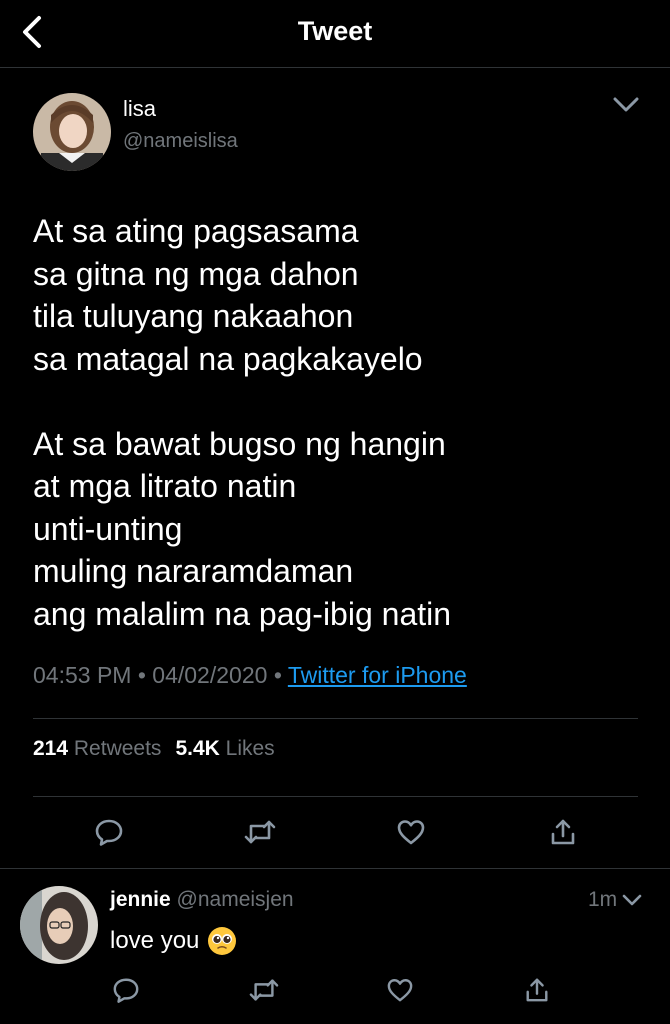  Describe the element at coordinates (155, 940) in the screenshot. I see `reply-text: love you` at that location.